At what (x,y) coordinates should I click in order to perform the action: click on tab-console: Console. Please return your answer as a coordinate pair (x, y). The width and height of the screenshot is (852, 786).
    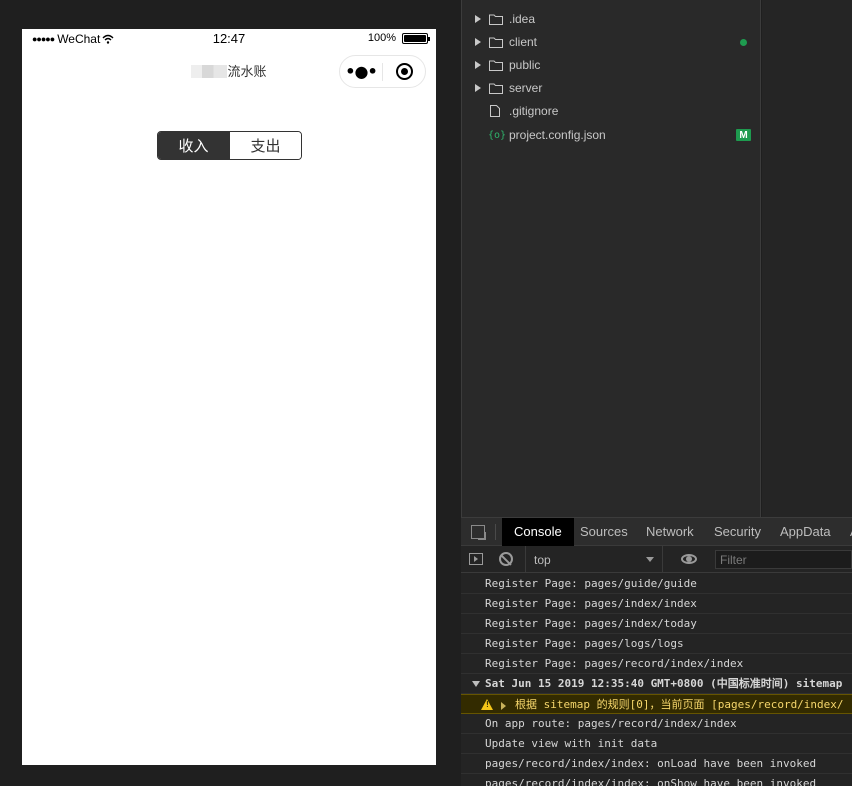
    Looking at the image, I should click on (538, 532).